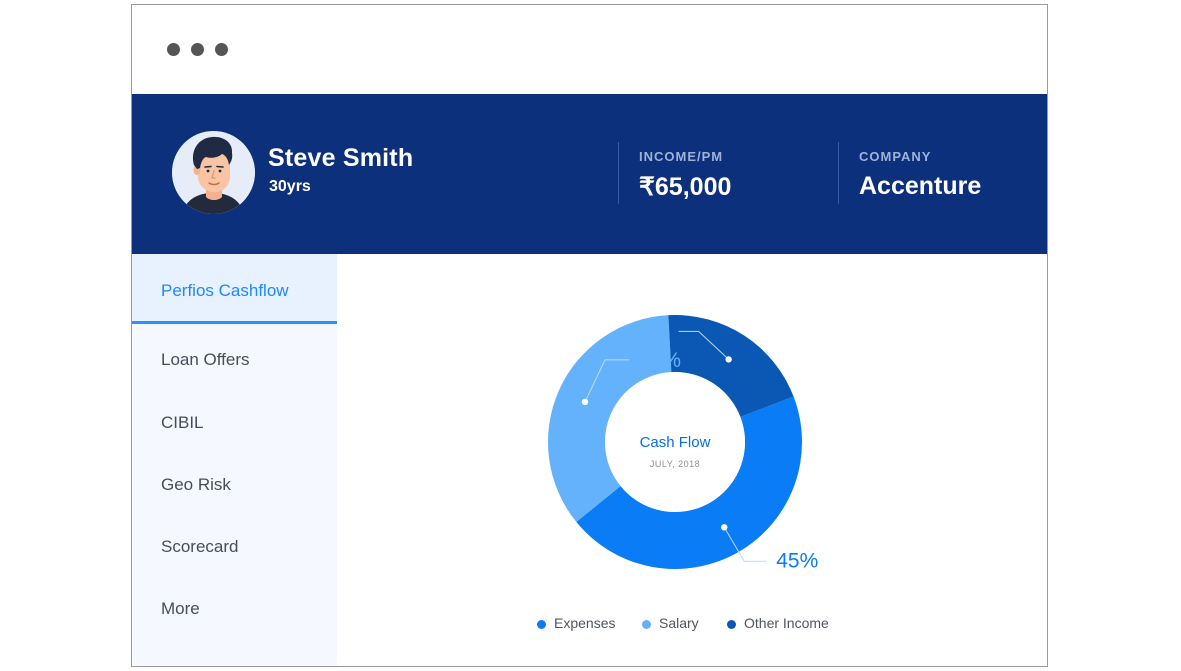 This screenshot has width=1181, height=671. Describe the element at coordinates (225, 290) in the screenshot. I see `sidebar-item-label: Perfios Cashflow` at that location.